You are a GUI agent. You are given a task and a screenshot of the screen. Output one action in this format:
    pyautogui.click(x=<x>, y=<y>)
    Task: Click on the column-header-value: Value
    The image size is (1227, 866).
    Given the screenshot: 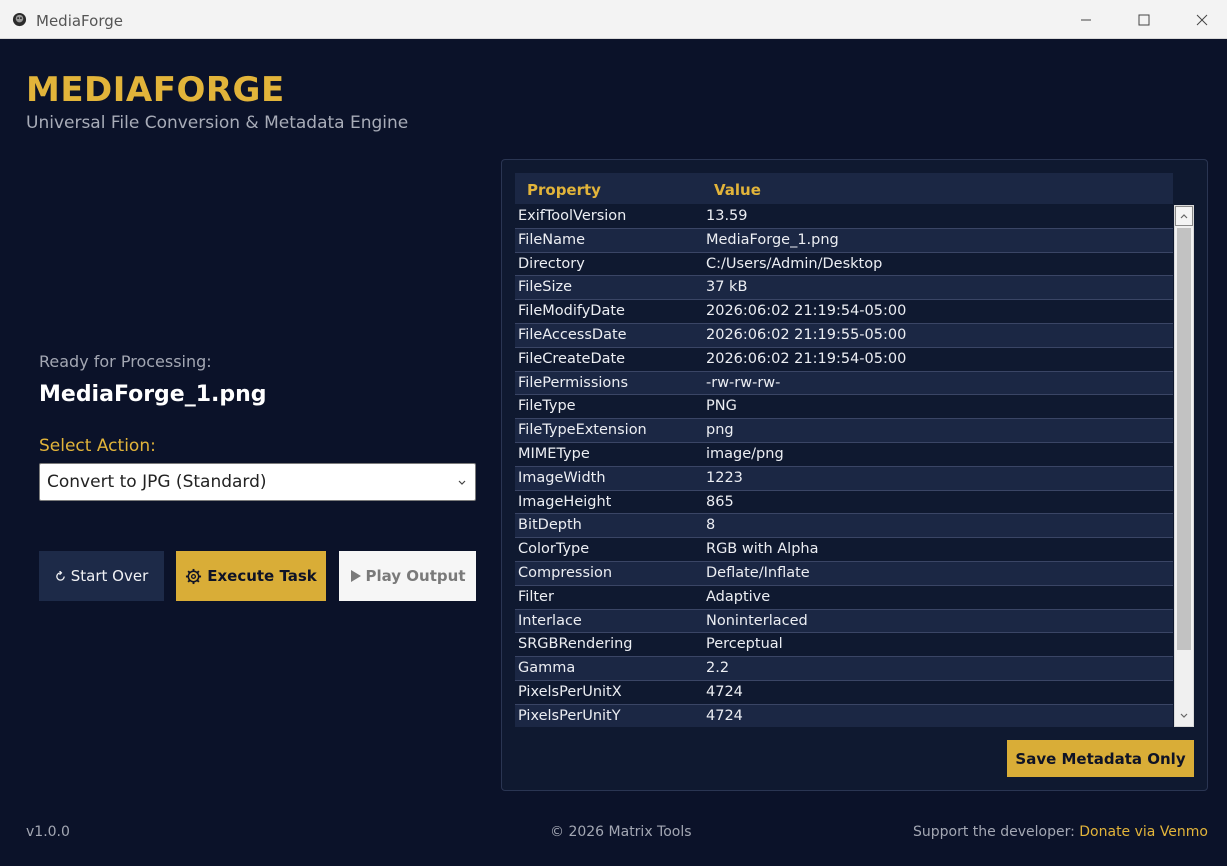 What is the action you would take?
    pyautogui.click(x=737, y=190)
    